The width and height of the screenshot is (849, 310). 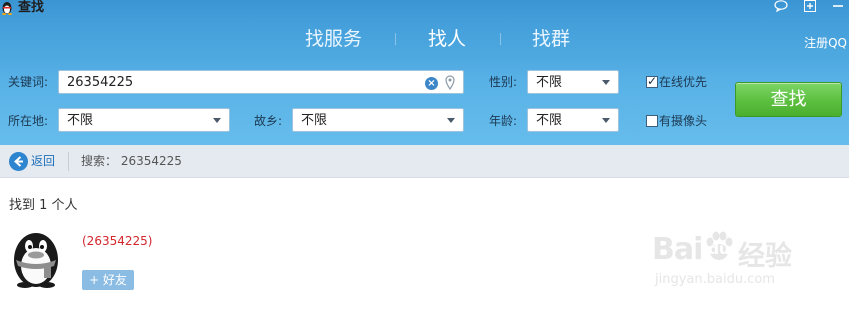 I want to click on hometown-value: 不限, so click(x=314, y=120).